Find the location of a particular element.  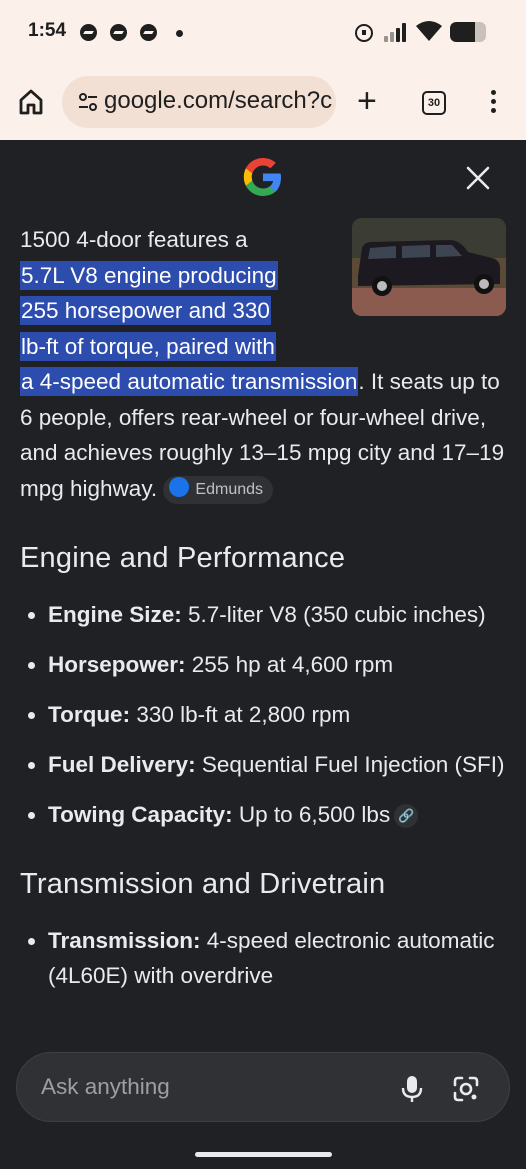

google-g-logo is located at coordinates (262, 177).